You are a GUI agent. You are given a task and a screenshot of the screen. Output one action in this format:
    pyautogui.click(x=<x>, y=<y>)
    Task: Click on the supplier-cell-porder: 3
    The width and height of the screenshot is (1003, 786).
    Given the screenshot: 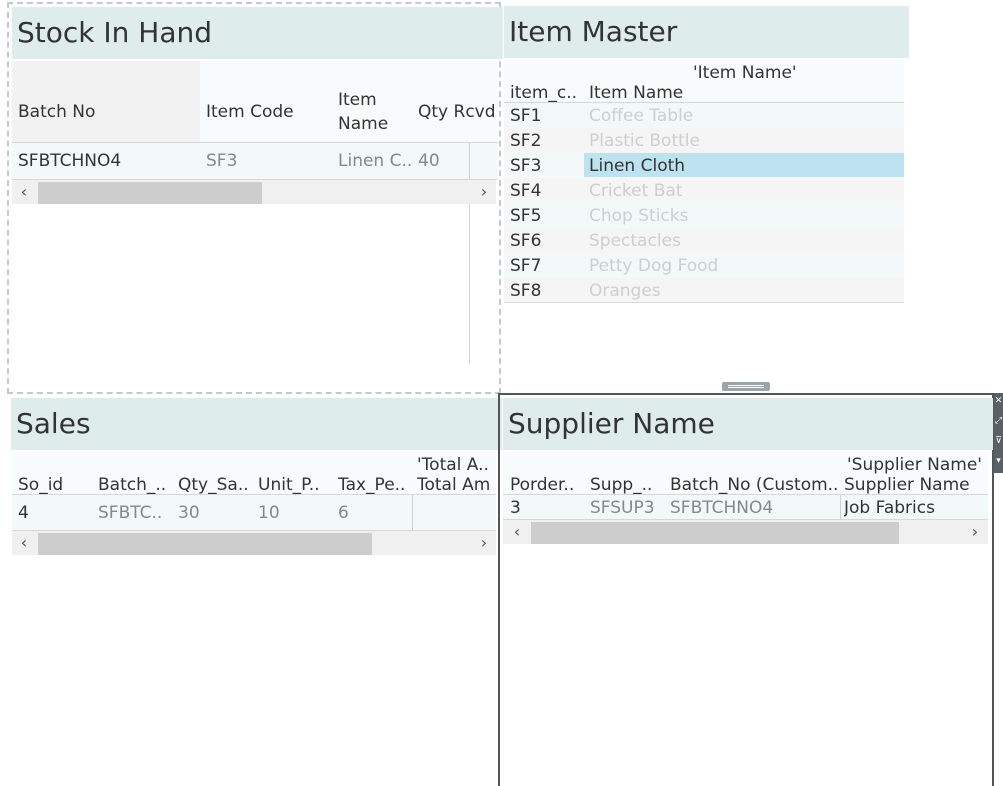 What is the action you would take?
    pyautogui.click(x=515, y=508)
    